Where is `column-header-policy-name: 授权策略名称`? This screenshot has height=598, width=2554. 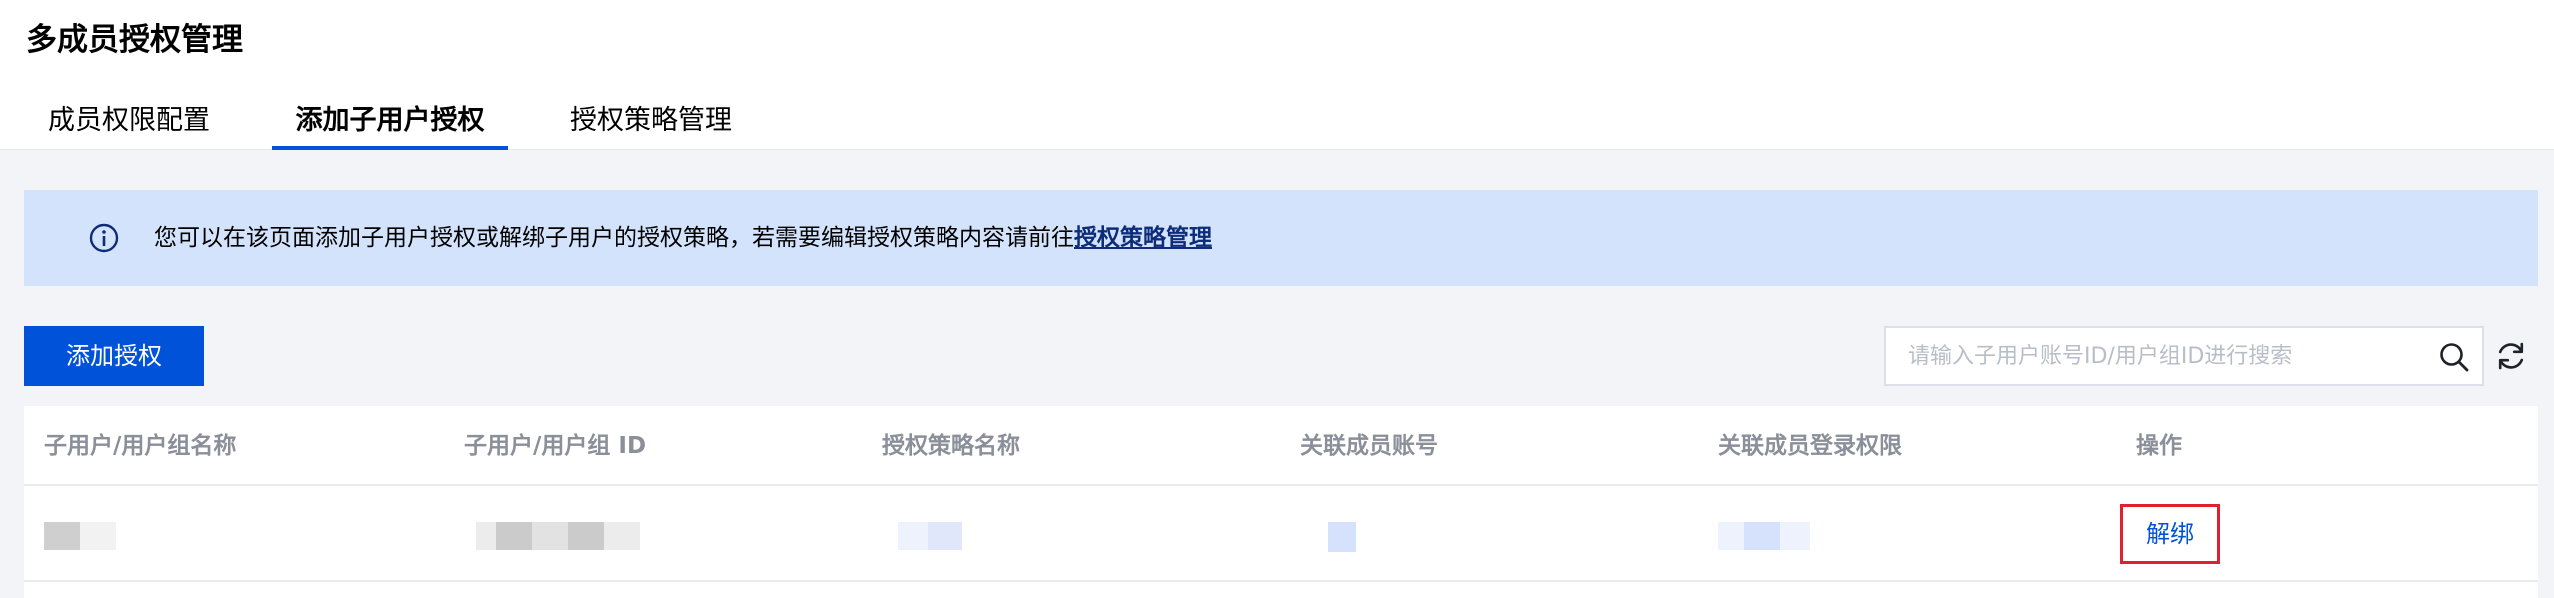
column-header-policy-name: 授权策略名称 is located at coordinates (951, 446).